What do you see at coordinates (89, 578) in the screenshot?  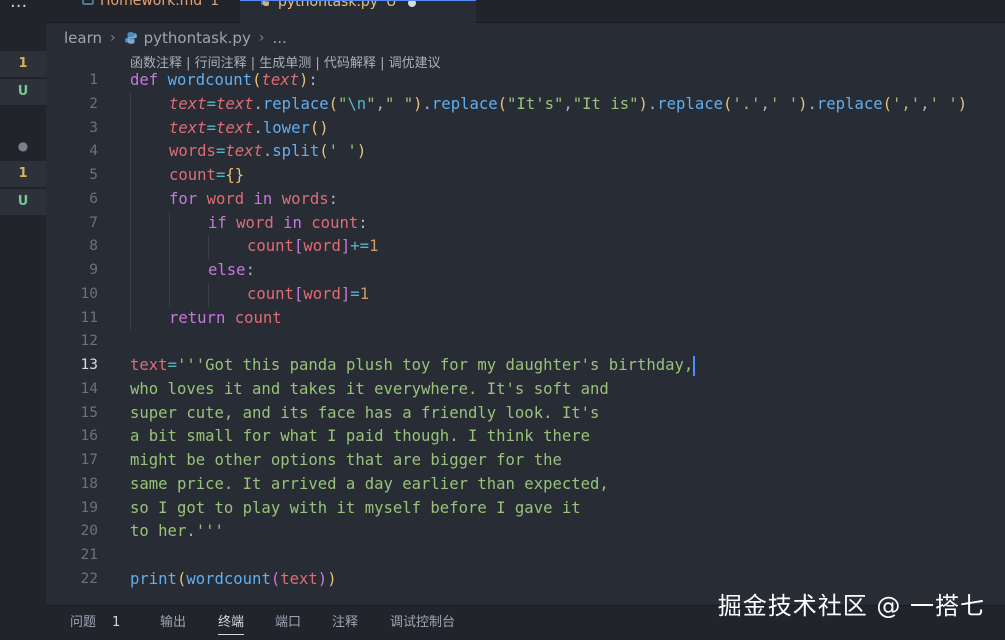 I see `line-number: 22` at bounding box center [89, 578].